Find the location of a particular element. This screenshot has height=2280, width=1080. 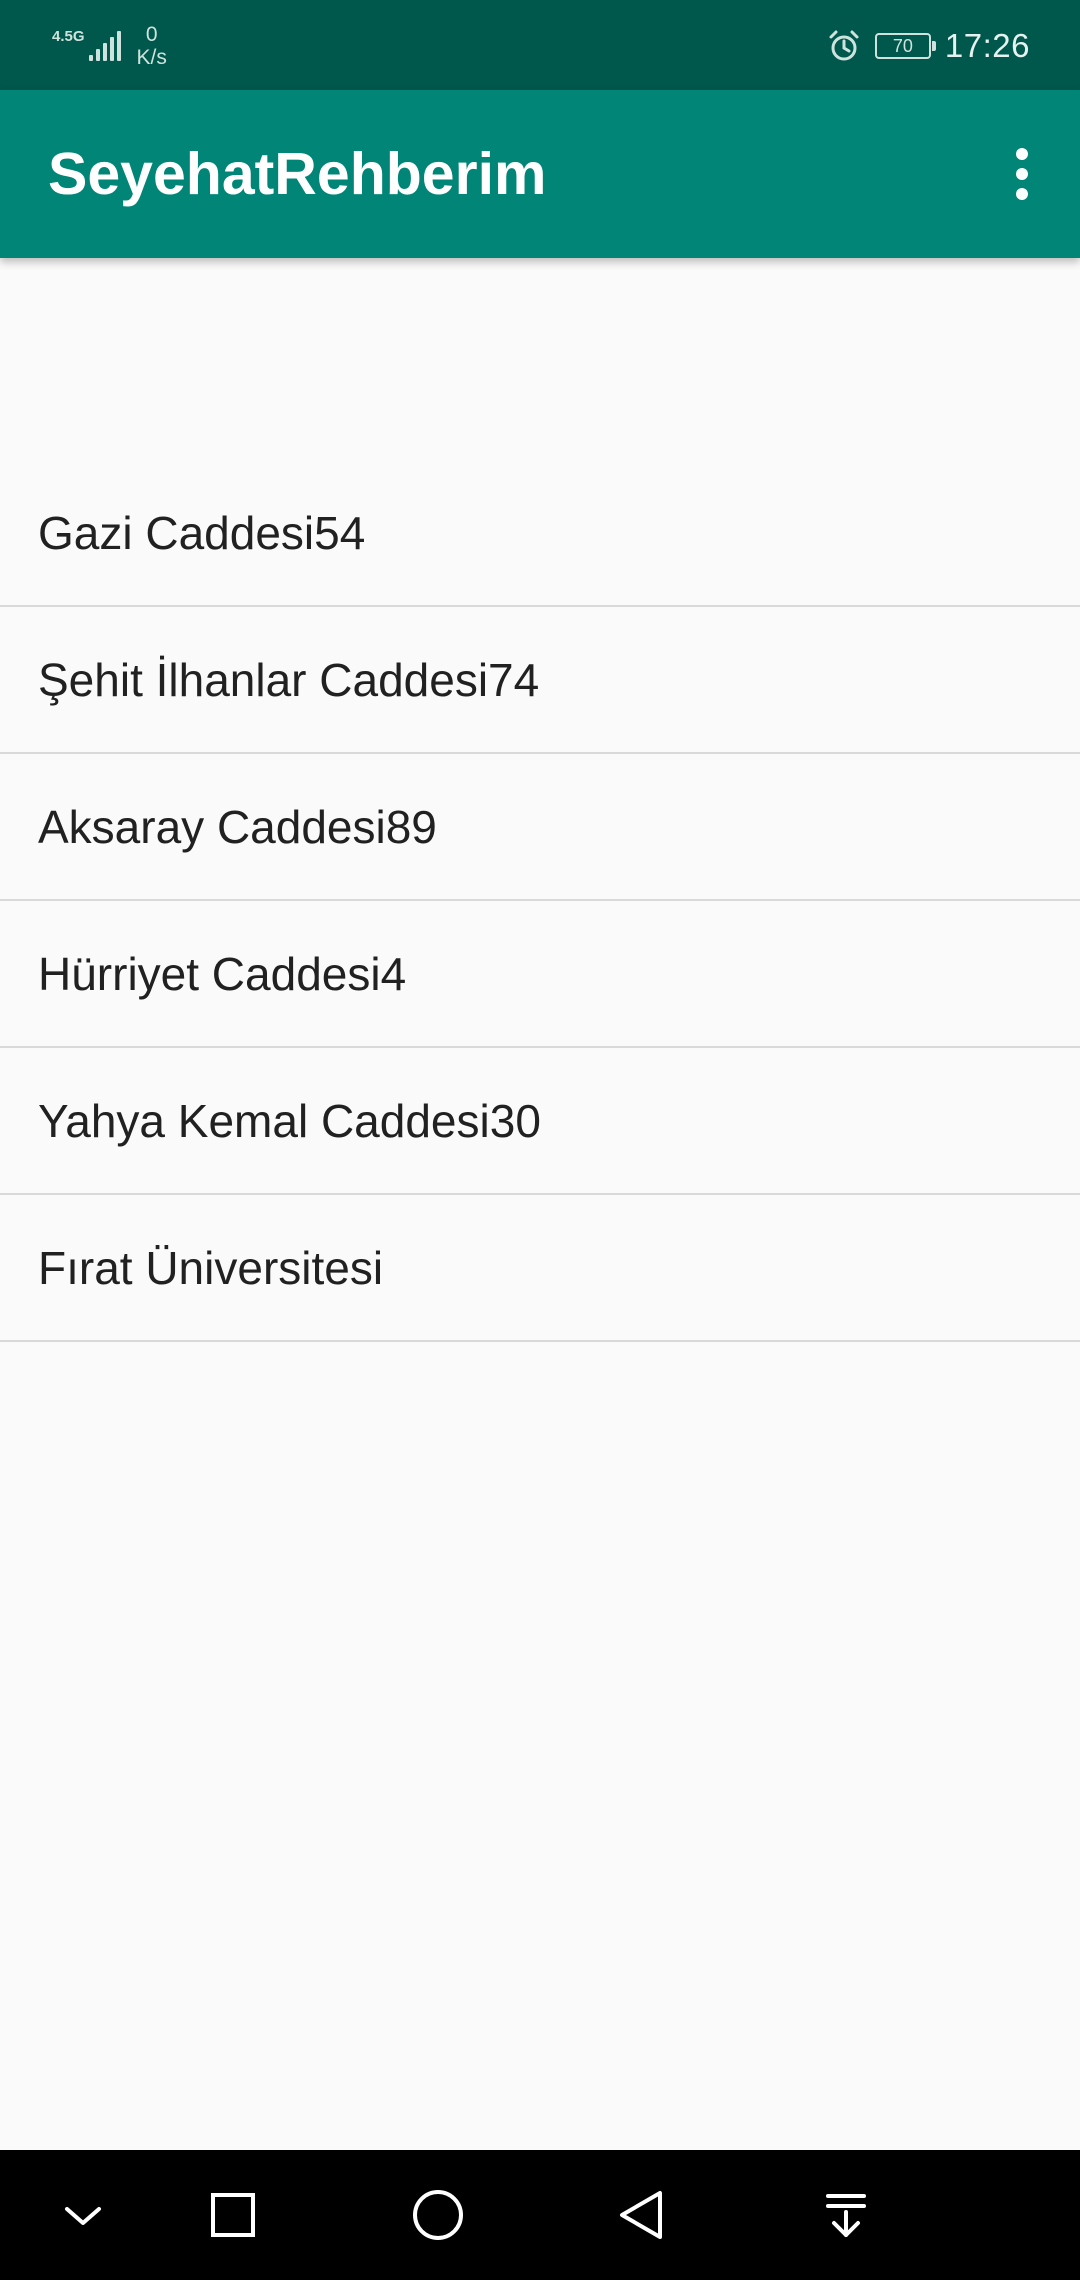

status-left: 4.5G 0 K/s is located at coordinates (109, 46).